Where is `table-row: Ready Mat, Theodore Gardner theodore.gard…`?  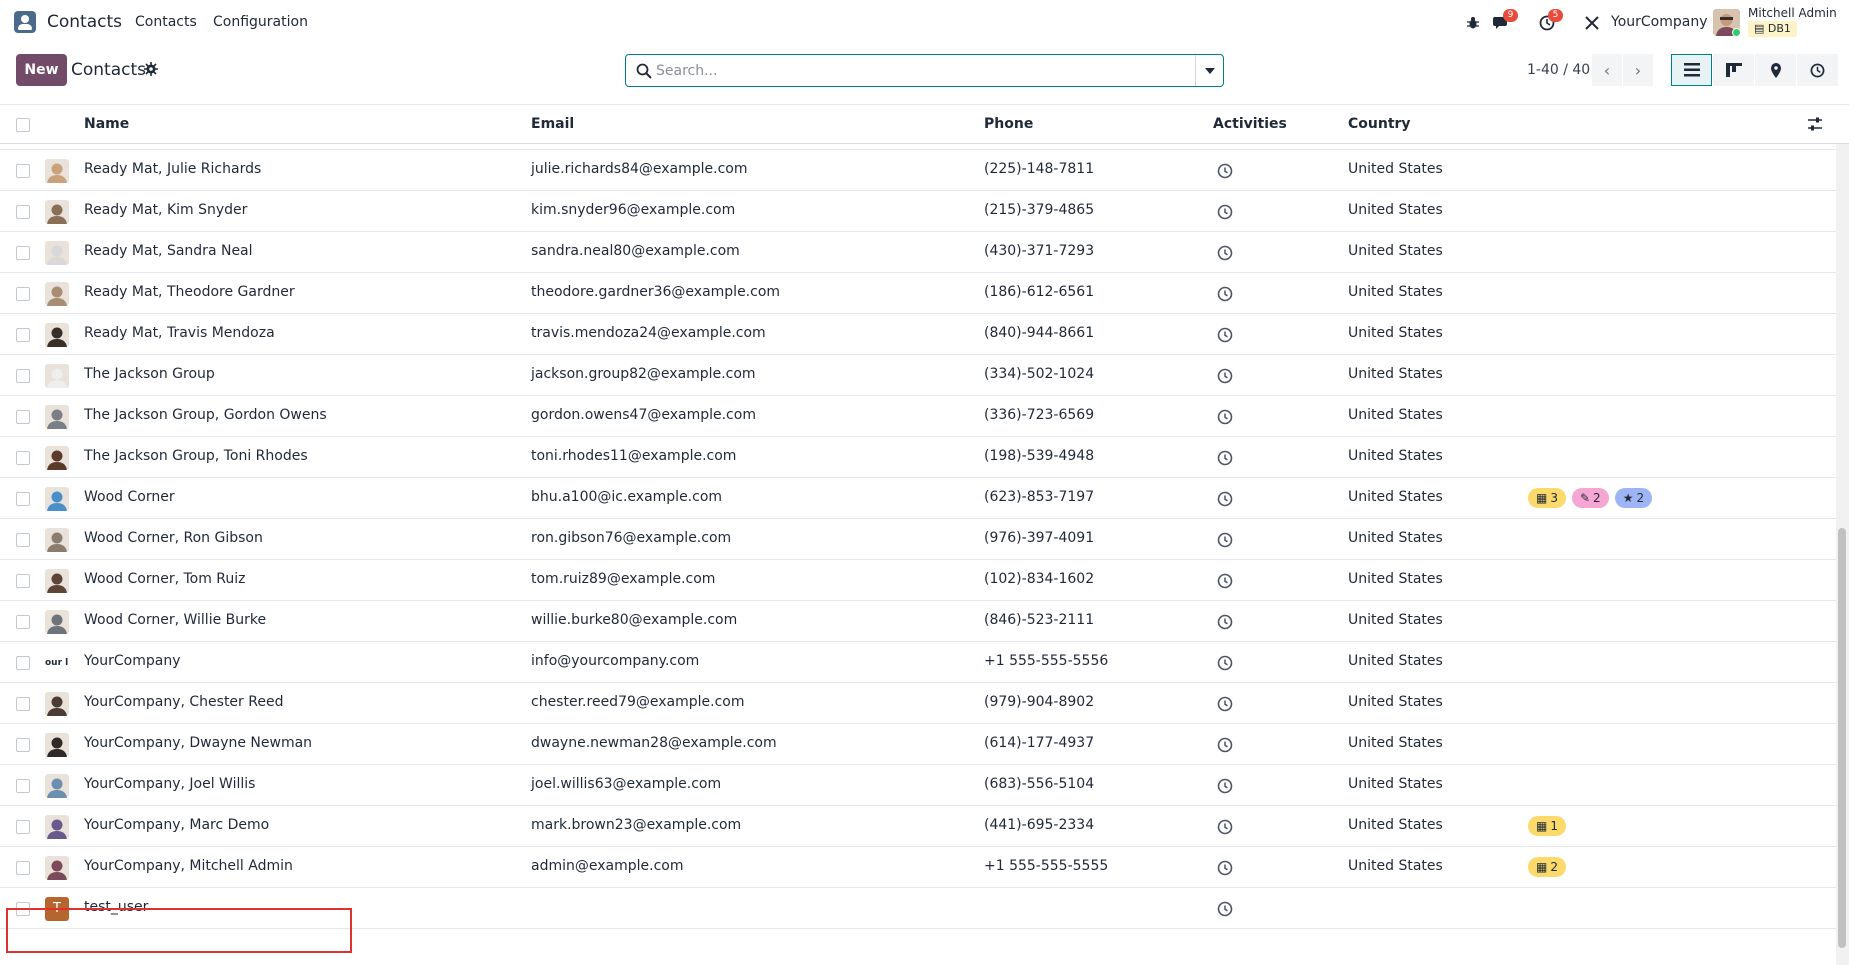 table-row: Ready Mat, Theodore Gardner theodore.gard… is located at coordinates (918, 293).